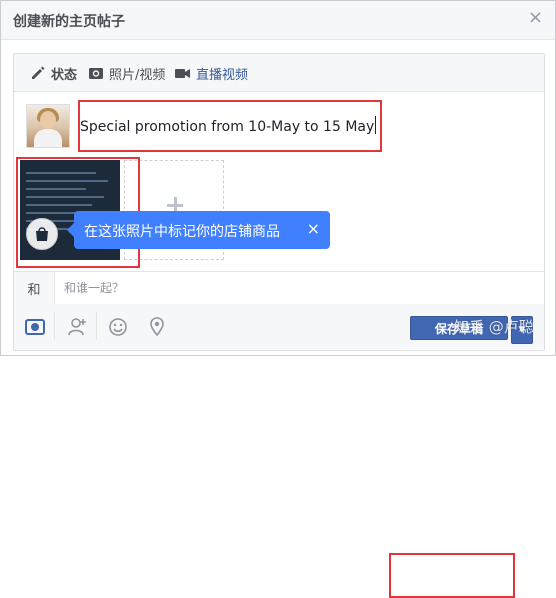 The width and height of the screenshot is (556, 598). I want to click on composer-tabs: 状态 照片/视频 直播视频, so click(279, 73).